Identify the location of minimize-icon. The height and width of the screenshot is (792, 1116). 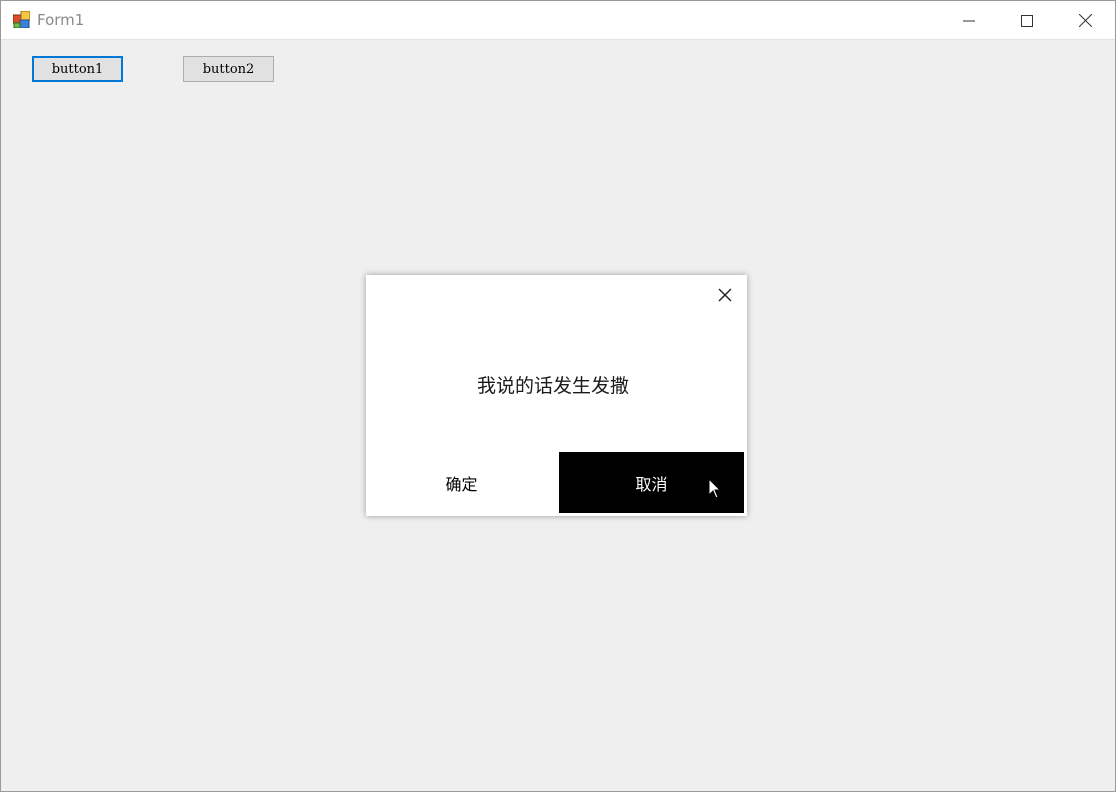
(969, 21).